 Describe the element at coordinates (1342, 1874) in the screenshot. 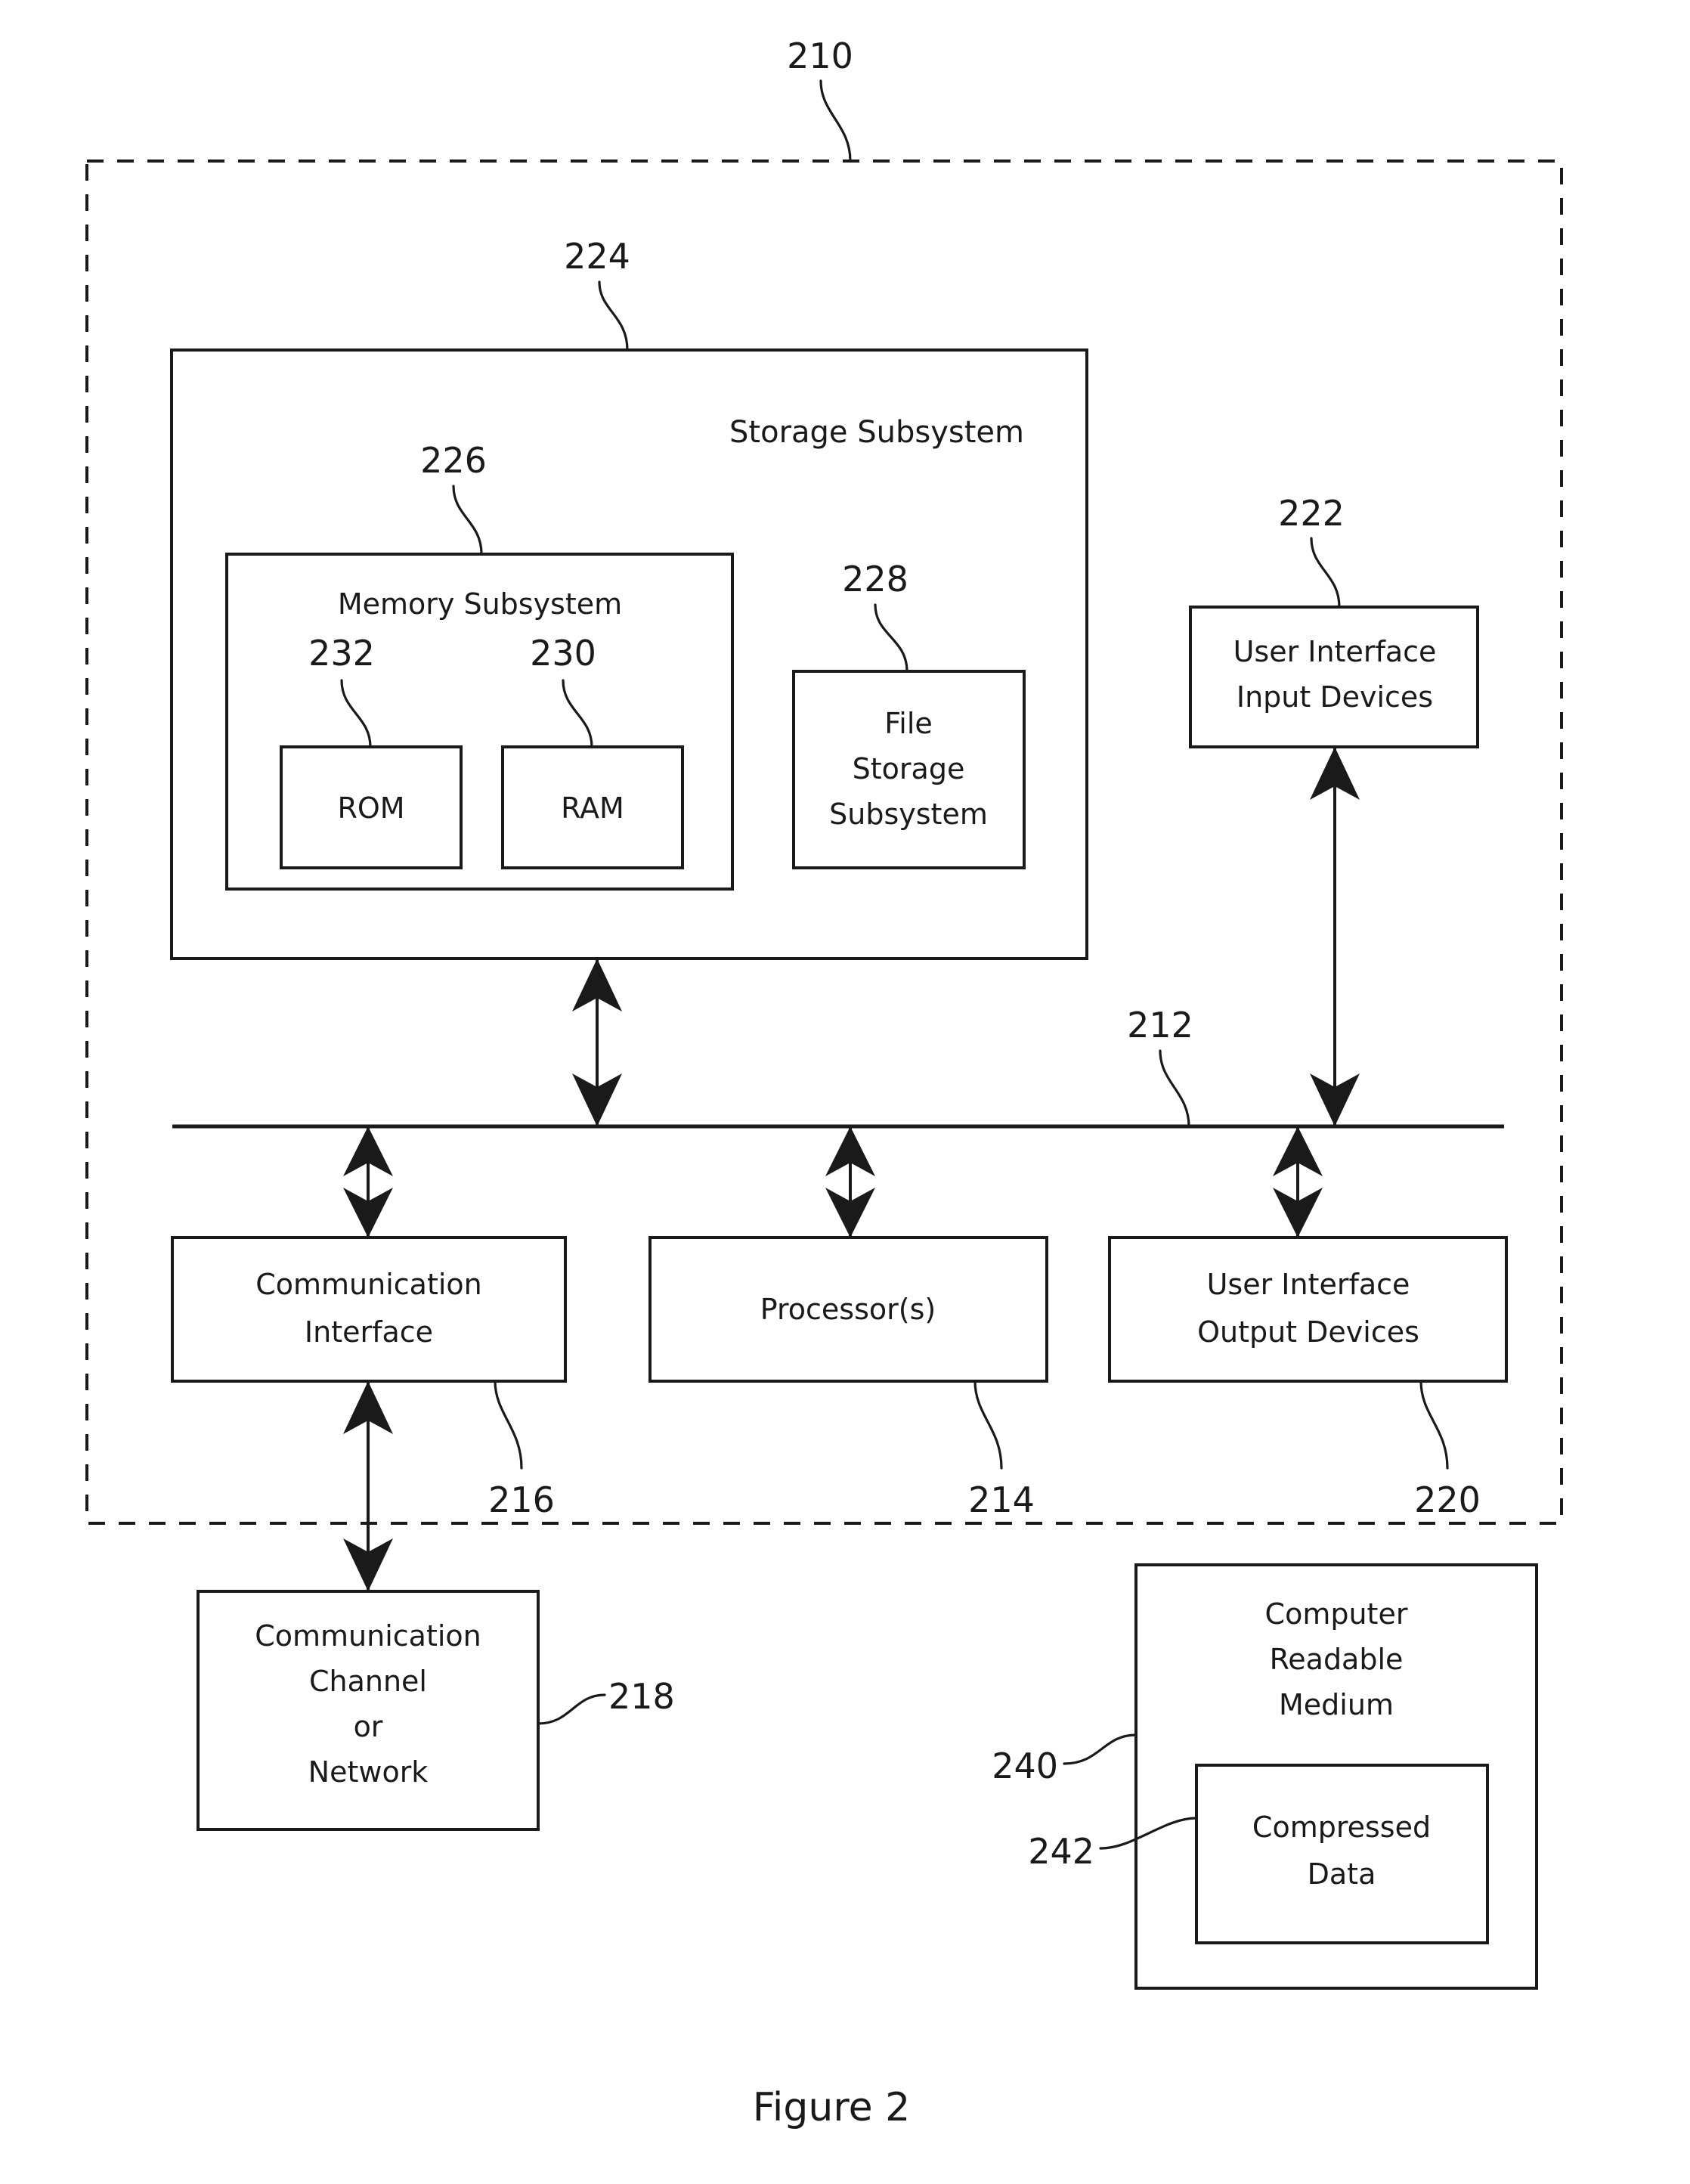

I see `compressed-data-label-line2: Data` at that location.